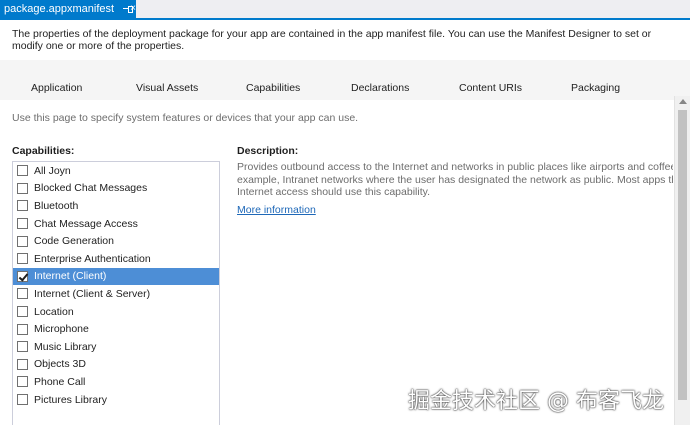 The image size is (690, 425). I want to click on scroll-up-arrow-icon, so click(683, 101).